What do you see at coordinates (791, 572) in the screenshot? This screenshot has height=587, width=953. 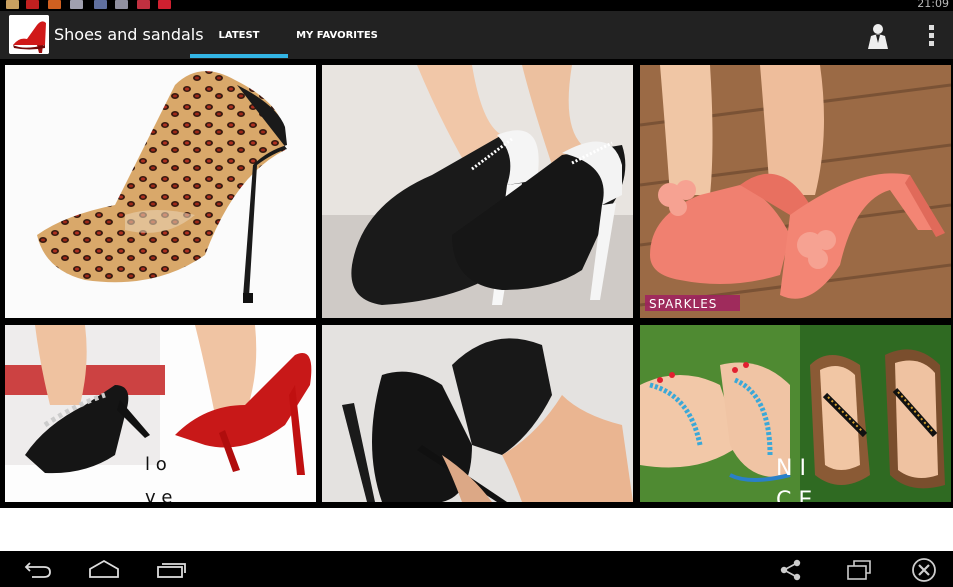 I see `share-icon` at bounding box center [791, 572].